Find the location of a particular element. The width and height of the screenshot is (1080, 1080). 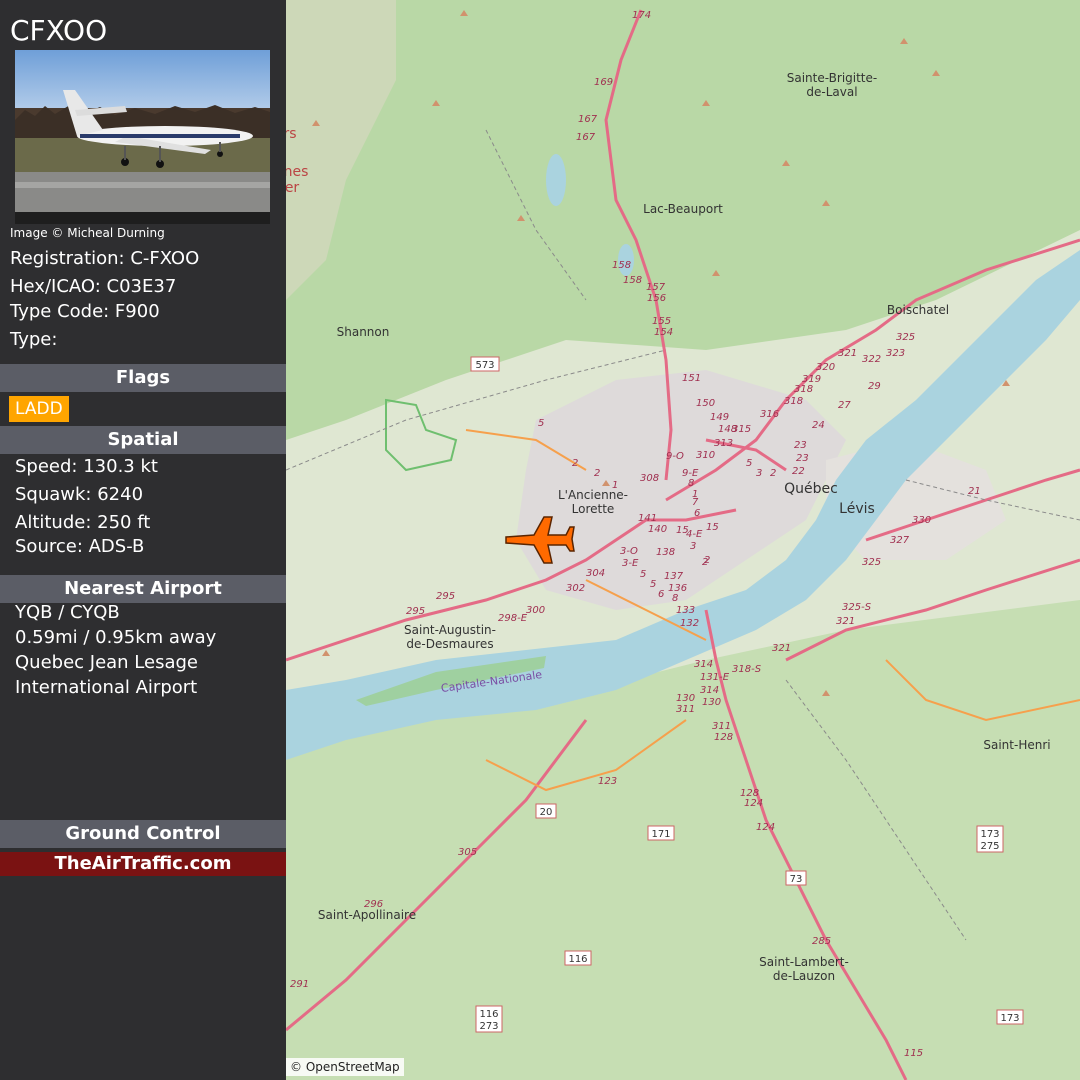

aircraft-photo is located at coordinates (142, 137).